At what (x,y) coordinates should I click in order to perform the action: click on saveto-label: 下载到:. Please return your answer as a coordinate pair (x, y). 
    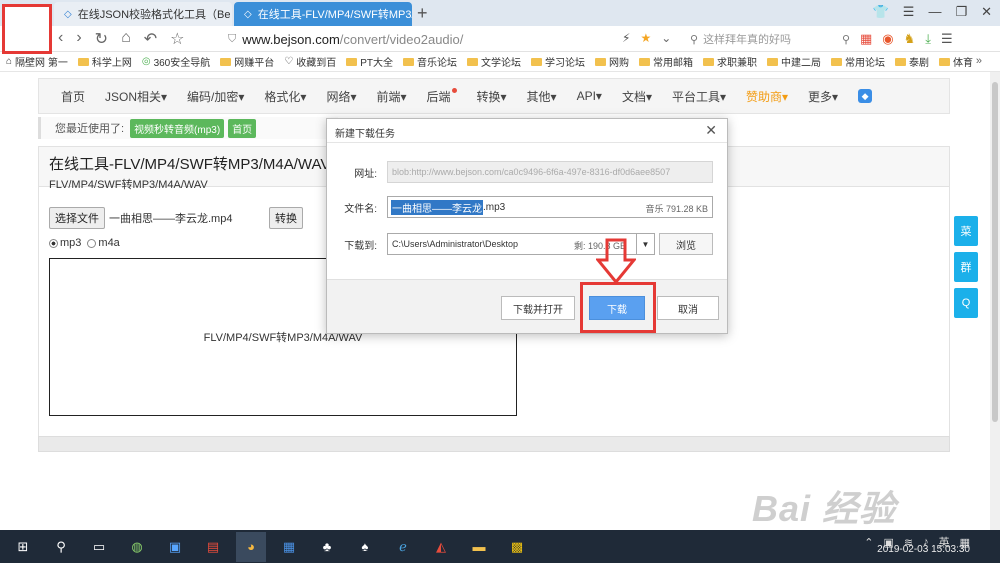
    Looking at the image, I should click on (360, 246).